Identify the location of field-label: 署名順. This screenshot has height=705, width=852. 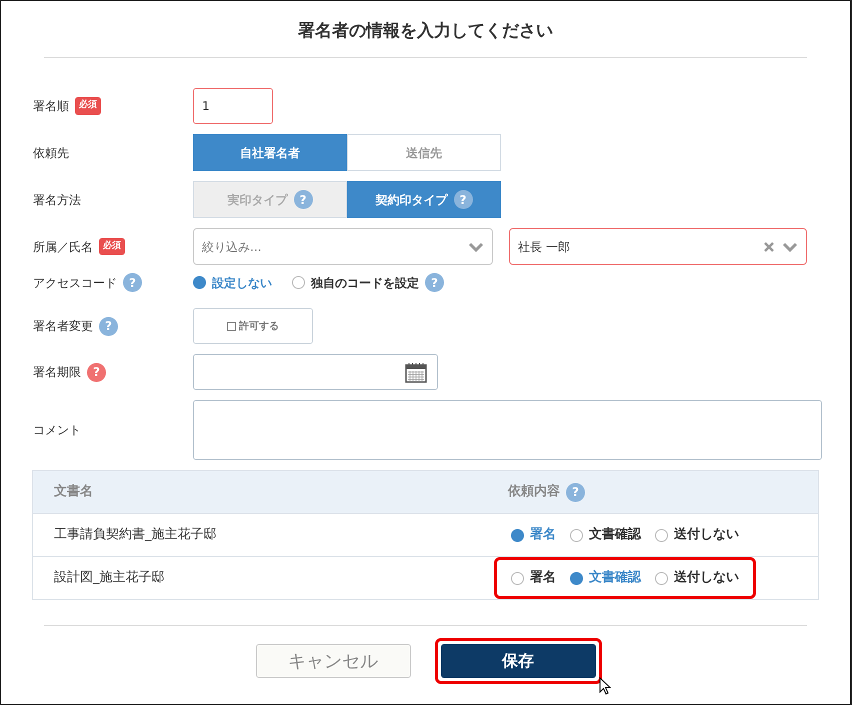
(51, 106).